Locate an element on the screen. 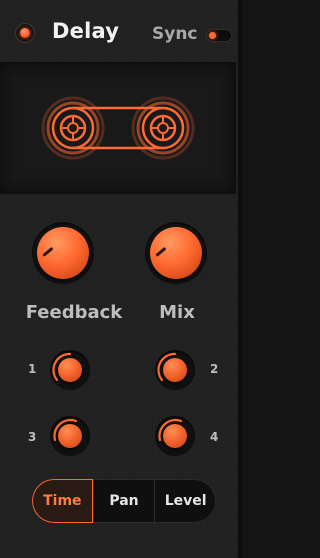  tap-3-knob-cap is located at coordinates (70, 436).